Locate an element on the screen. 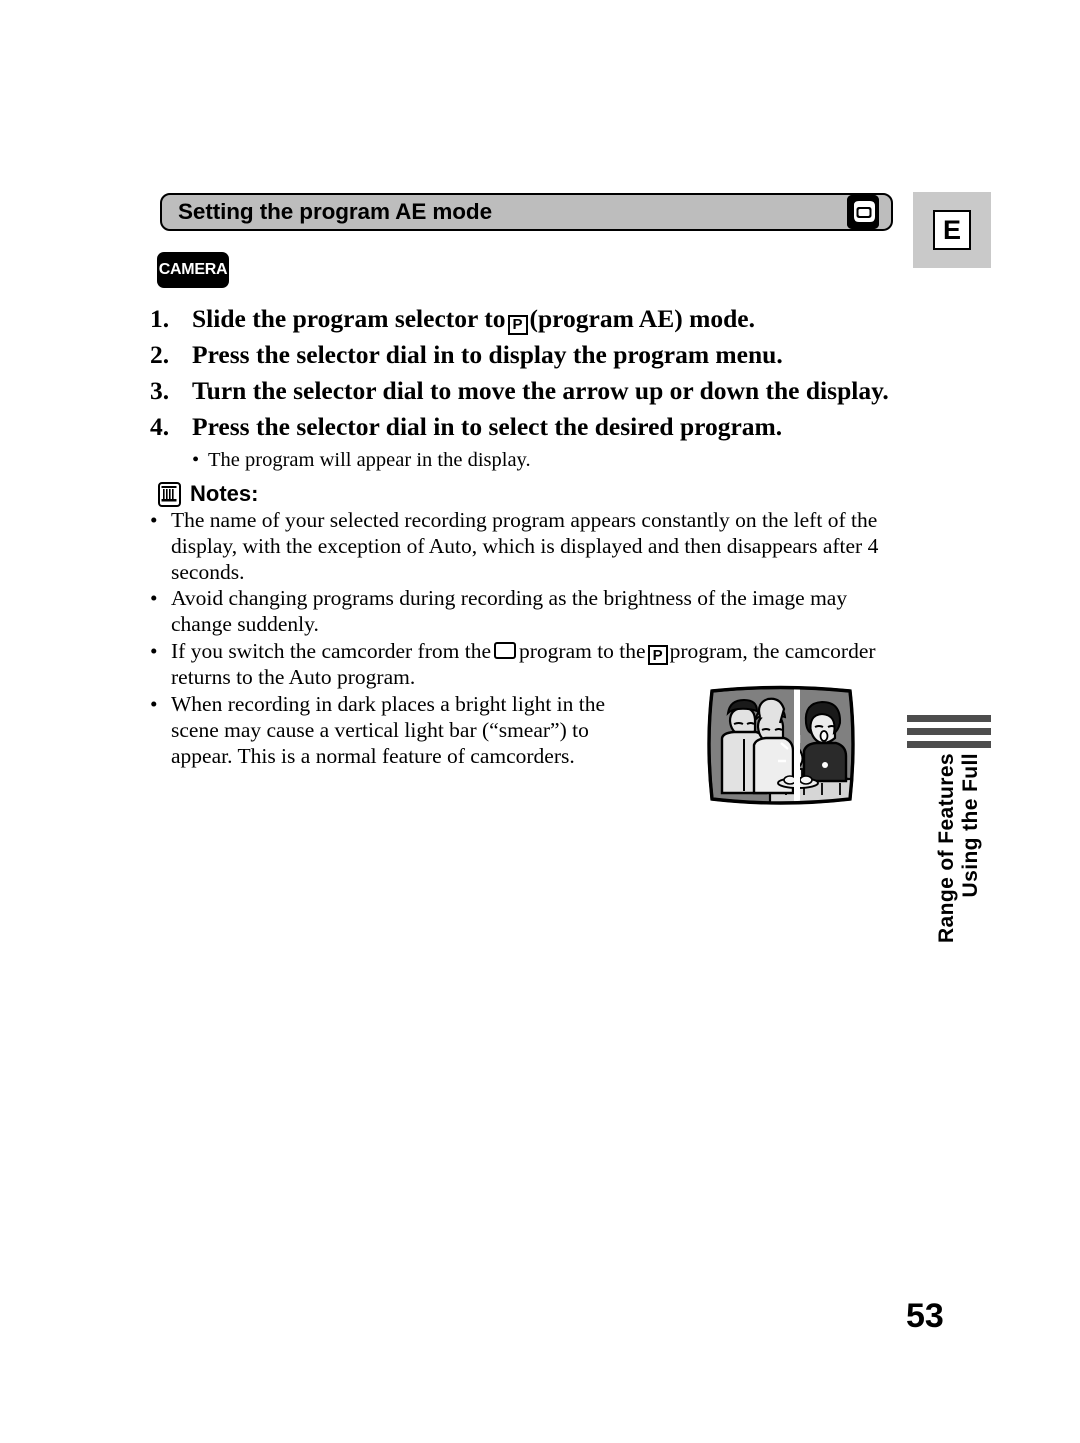 This screenshot has width=1080, height=1443. auto-mode-box-icon is located at coordinates (505, 650).